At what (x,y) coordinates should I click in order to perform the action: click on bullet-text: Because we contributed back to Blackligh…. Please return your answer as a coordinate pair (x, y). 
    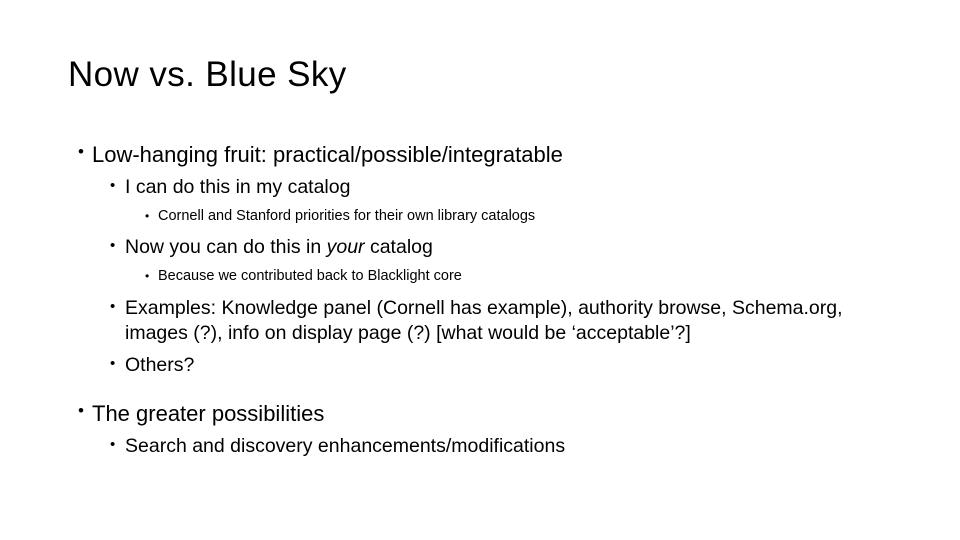
    Looking at the image, I should click on (310, 276).